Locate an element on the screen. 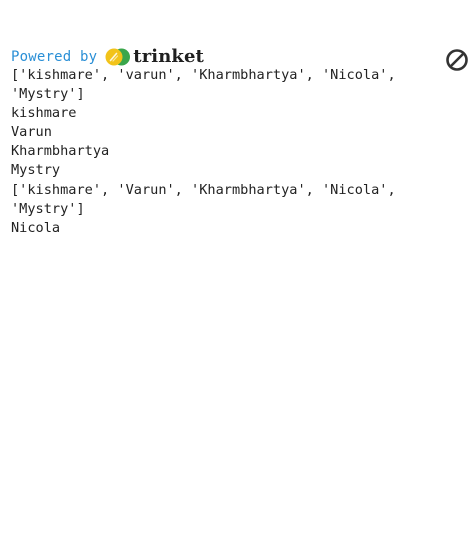 This screenshot has width=474, height=541. trinket-wordmark: trinket is located at coordinates (168, 56).